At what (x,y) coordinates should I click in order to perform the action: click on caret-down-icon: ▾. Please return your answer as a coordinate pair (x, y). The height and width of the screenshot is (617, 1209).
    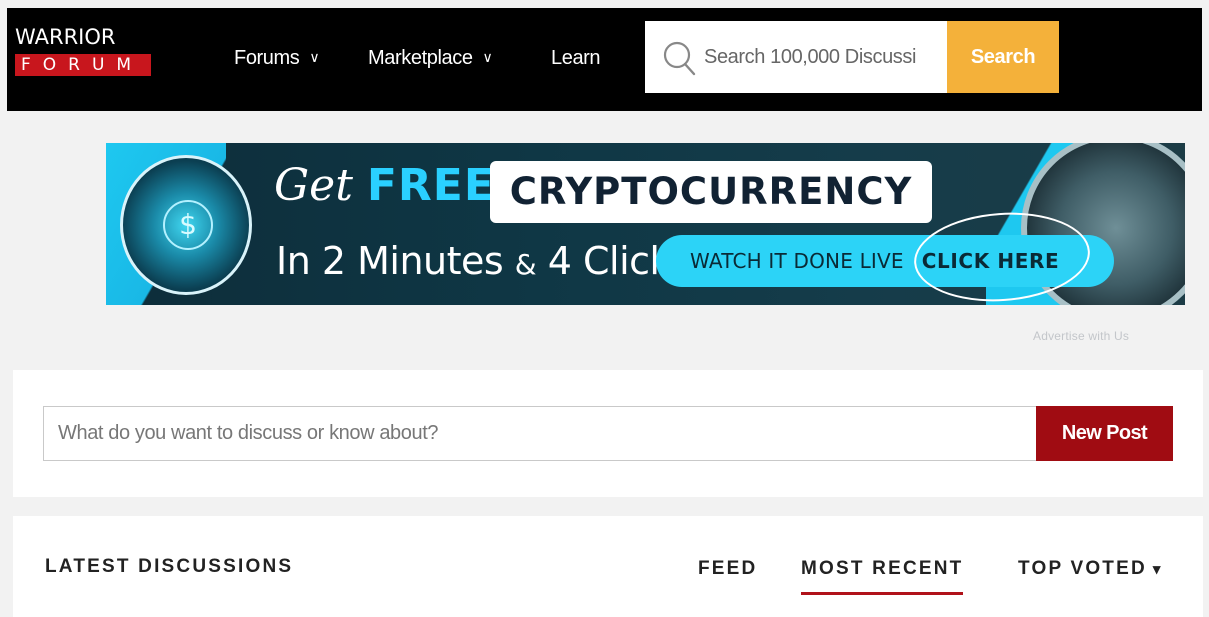
    Looking at the image, I should click on (1157, 569).